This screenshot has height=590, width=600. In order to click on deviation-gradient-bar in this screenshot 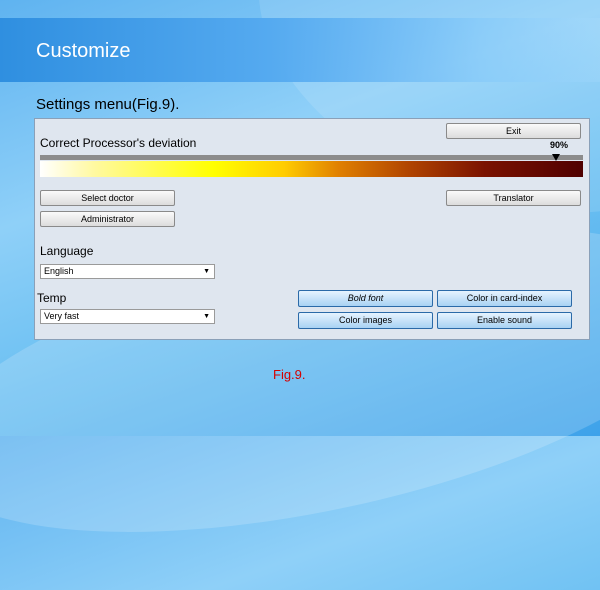, I will do `click(311, 169)`.